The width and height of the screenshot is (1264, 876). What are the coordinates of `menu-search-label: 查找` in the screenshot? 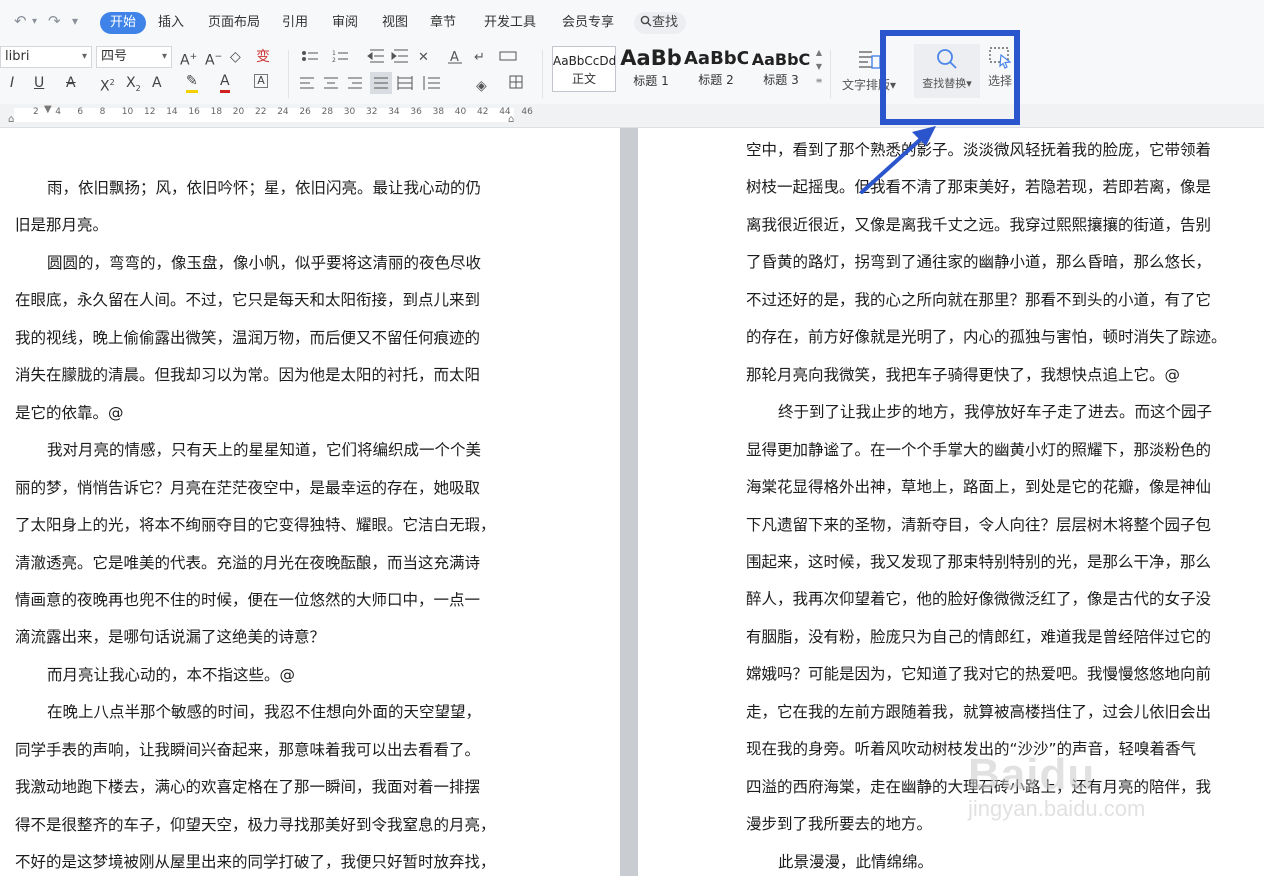 It's located at (665, 22).